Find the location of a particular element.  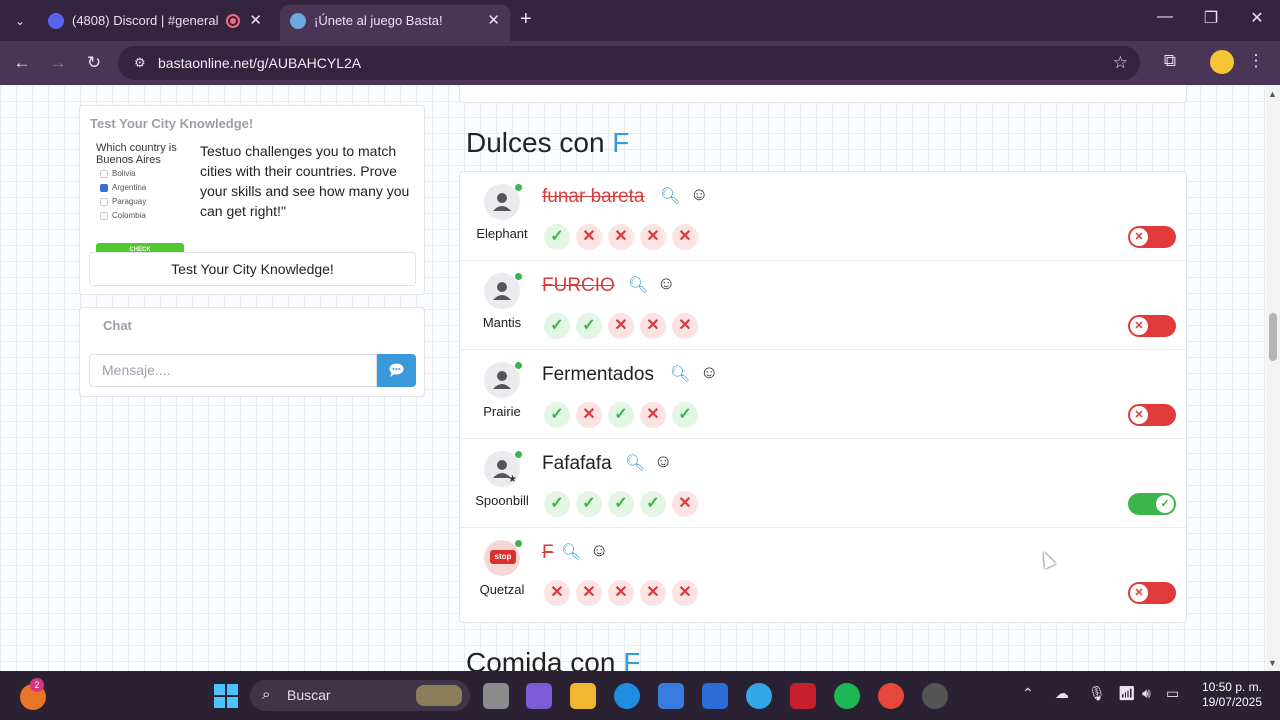

start-icon is located at coordinates (226, 696).